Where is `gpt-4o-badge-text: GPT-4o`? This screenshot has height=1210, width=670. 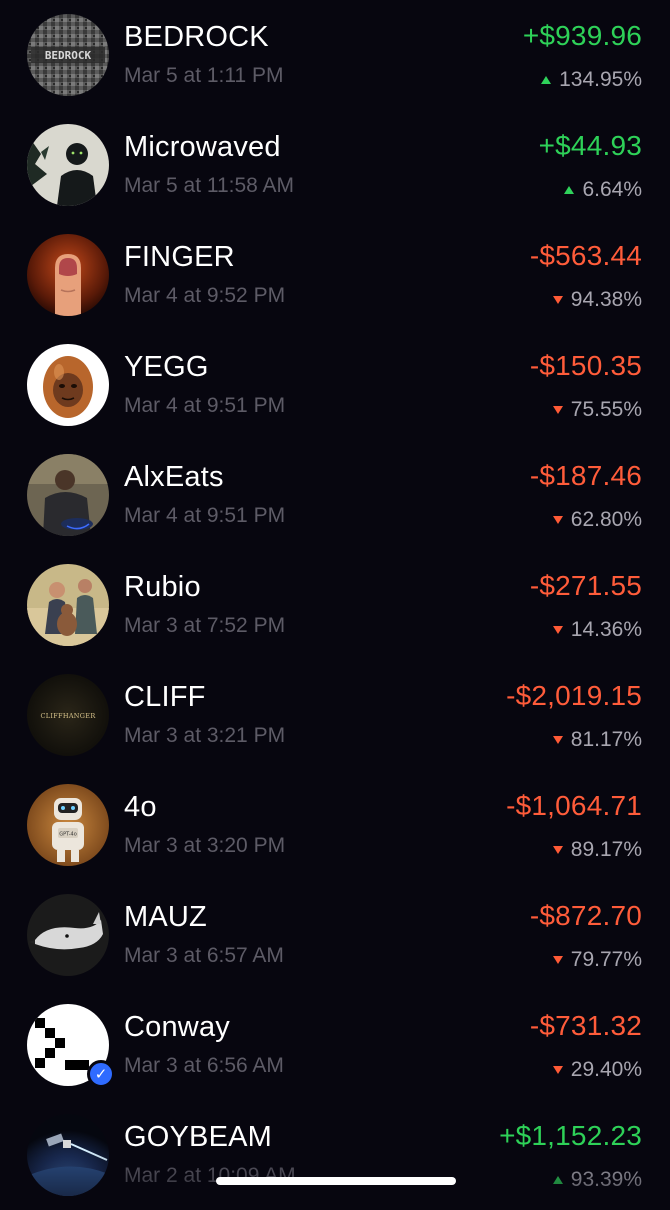 gpt-4o-badge-text: GPT-4o is located at coordinates (68, 835).